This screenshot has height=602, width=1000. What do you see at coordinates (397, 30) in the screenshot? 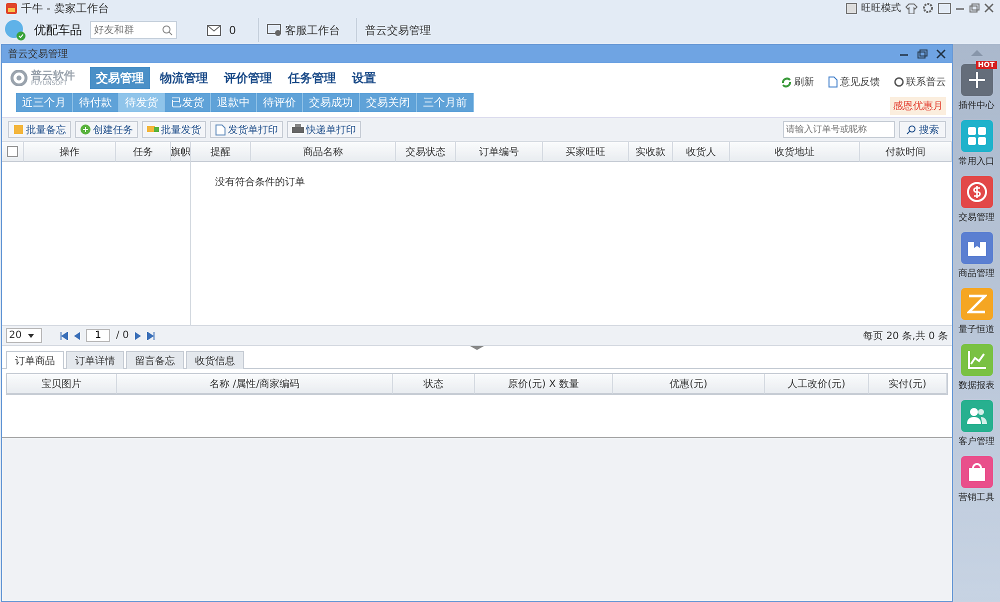
I see `top-tab: 普云交易管理` at bounding box center [397, 30].